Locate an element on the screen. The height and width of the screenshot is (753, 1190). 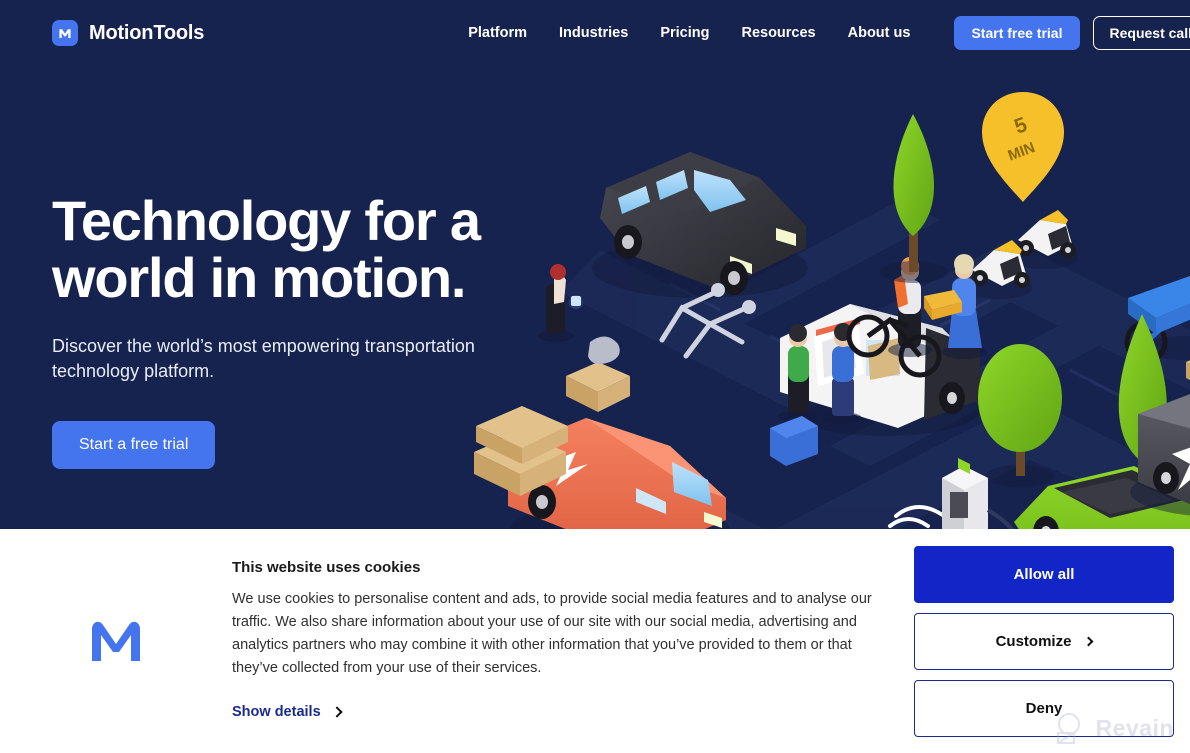
black-van is located at coordinates (700, 225).